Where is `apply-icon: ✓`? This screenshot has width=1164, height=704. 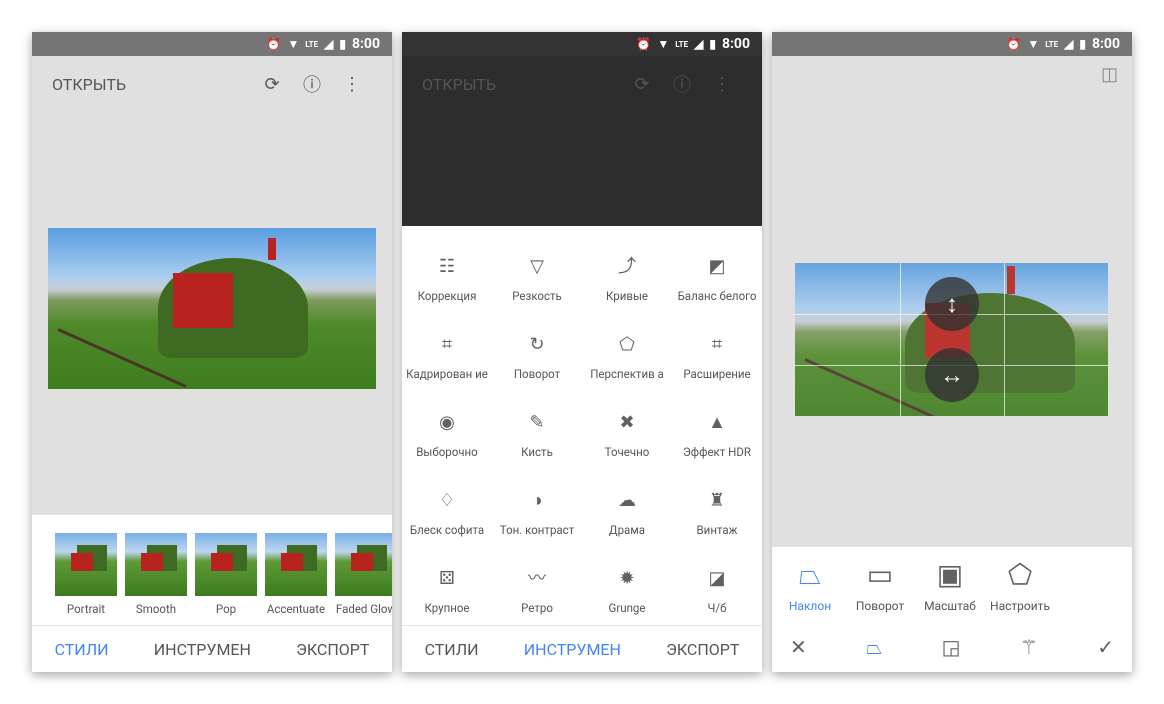
apply-icon: ✓ is located at coordinates (1105, 647).